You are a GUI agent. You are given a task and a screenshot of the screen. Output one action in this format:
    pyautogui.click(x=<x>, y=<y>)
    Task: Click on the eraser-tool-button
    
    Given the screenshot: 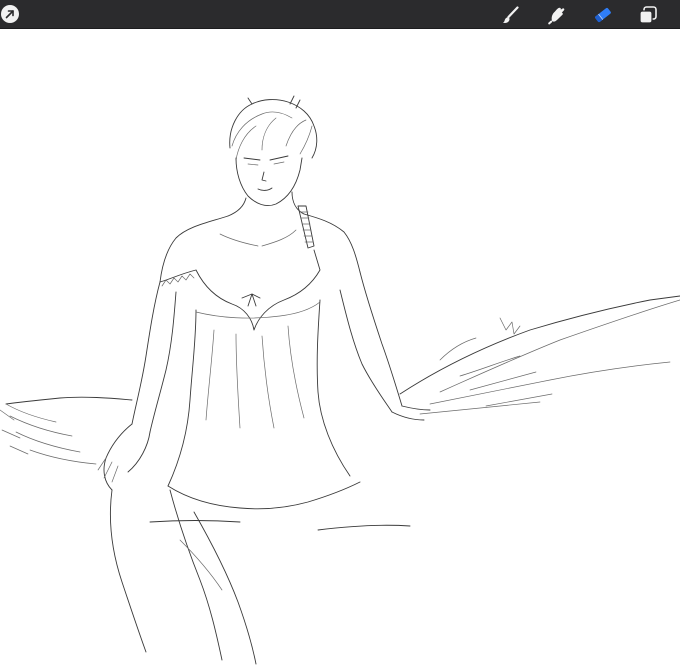 What is the action you would take?
    pyautogui.click(x=603, y=15)
    